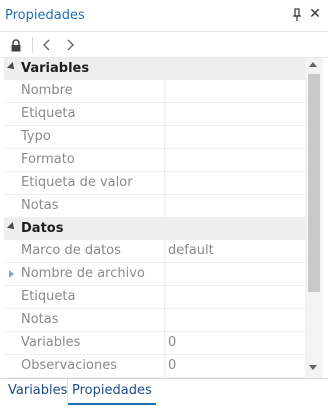  Describe the element at coordinates (154, 343) in the screenshot. I see `property-row-variables: Variables 0` at that location.